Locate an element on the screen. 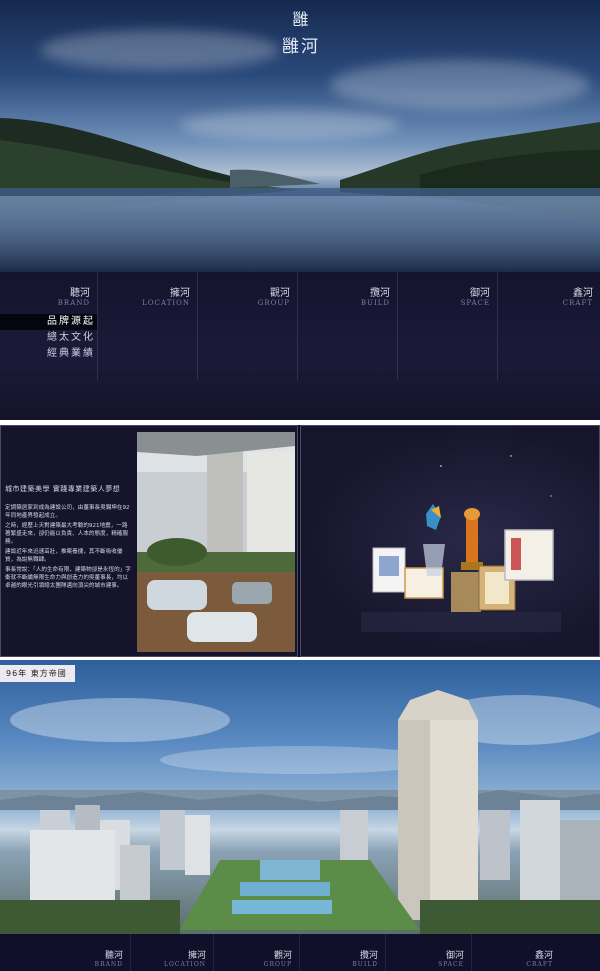 This screenshot has height=971, width=600. footer-nav-item-craft: 鑫河 CRAFT is located at coordinates (515, 952).